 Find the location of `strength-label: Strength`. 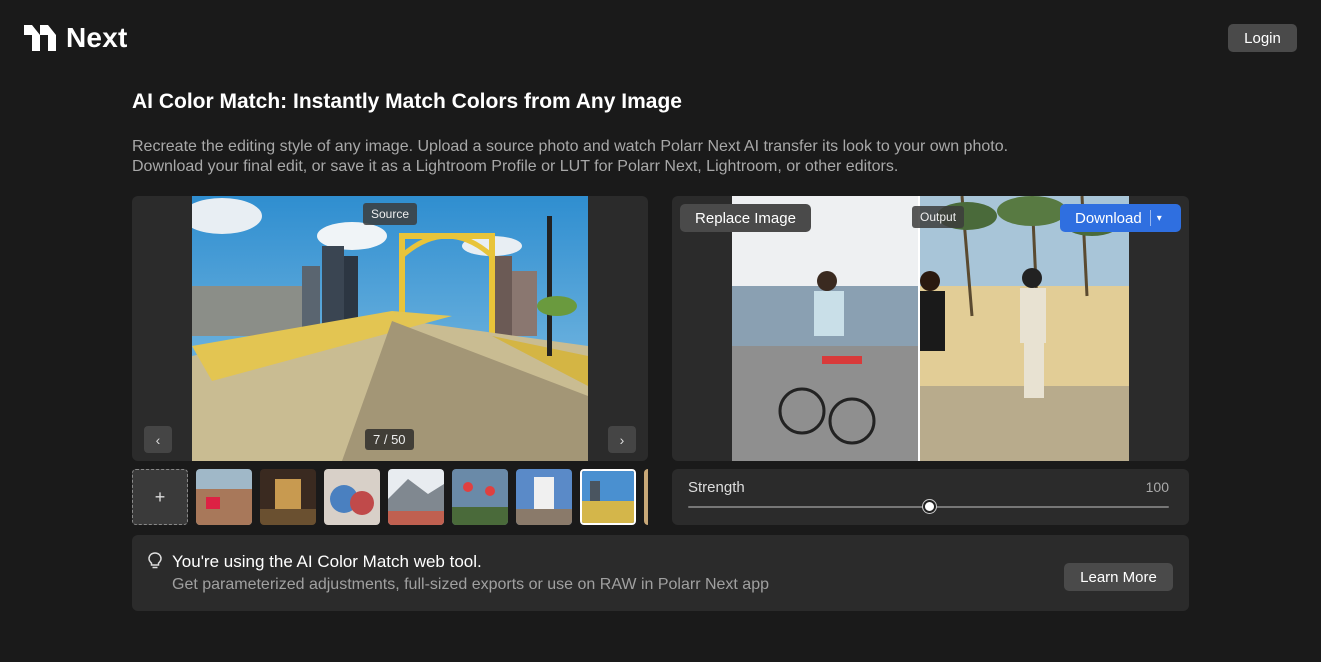

strength-label: Strength is located at coordinates (716, 487).